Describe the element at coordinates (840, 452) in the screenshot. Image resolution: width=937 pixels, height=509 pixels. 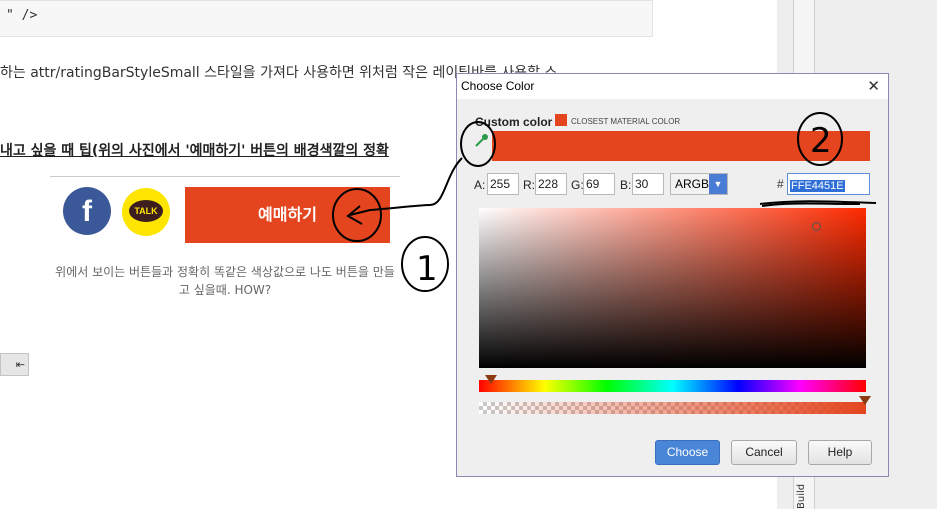
I see `help-button: Help` at that location.